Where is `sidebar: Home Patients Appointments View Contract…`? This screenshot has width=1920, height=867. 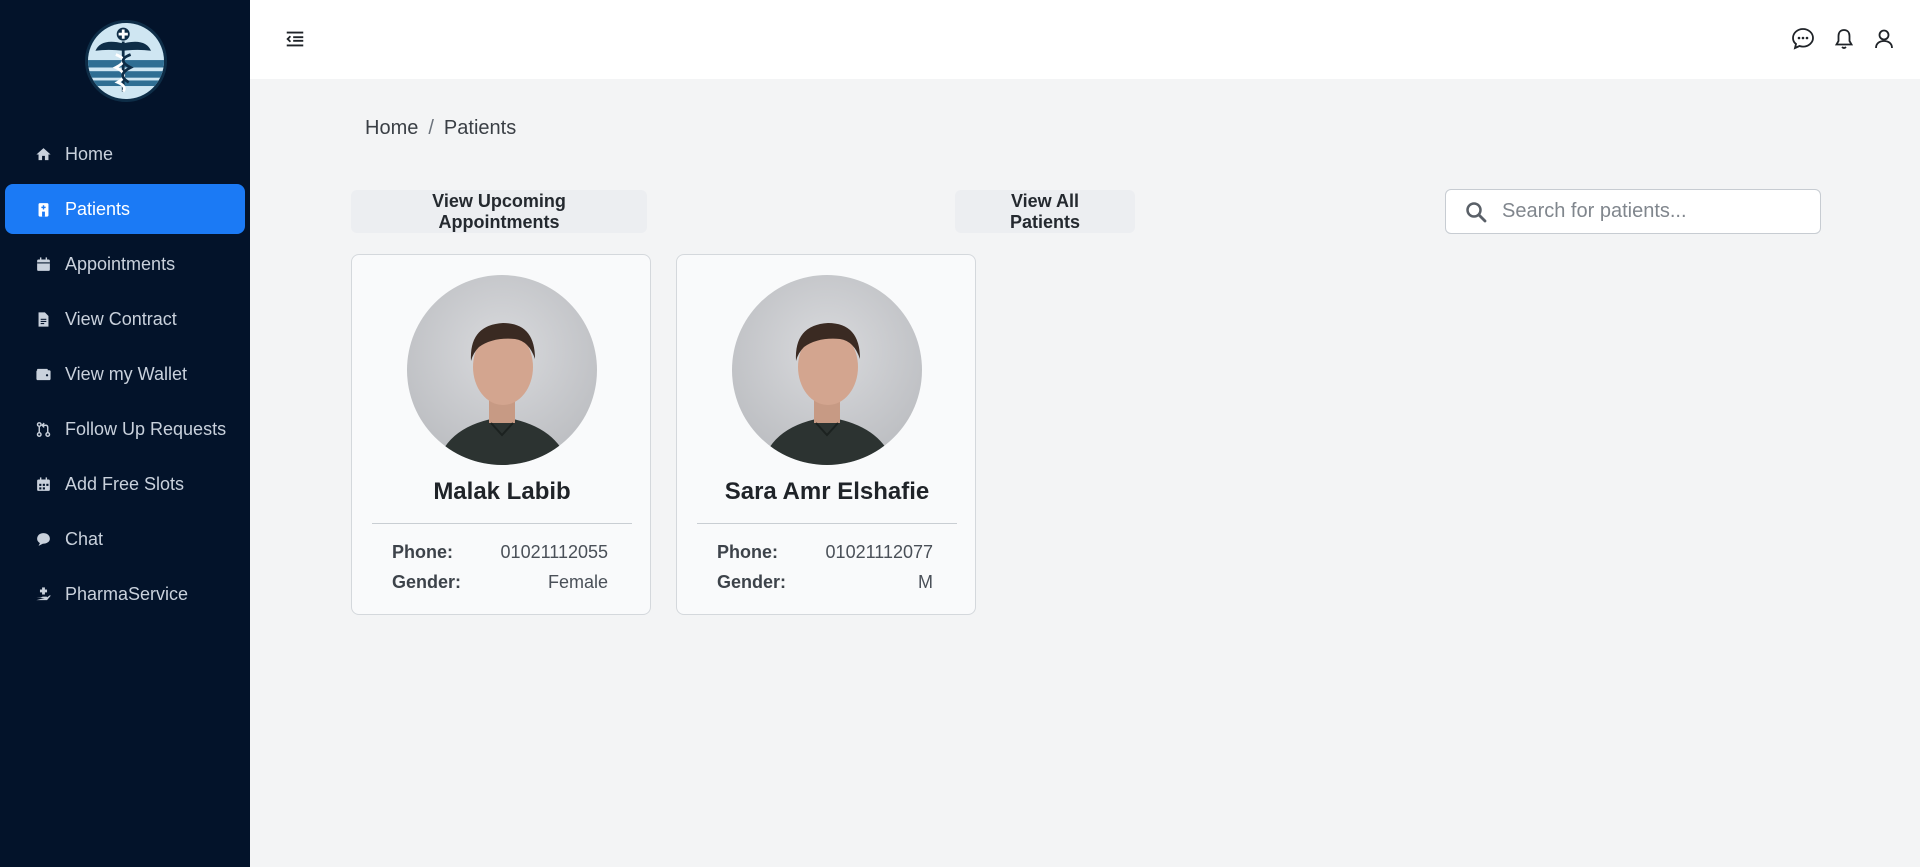 sidebar: Home Patients Appointments View Contract… is located at coordinates (125, 433).